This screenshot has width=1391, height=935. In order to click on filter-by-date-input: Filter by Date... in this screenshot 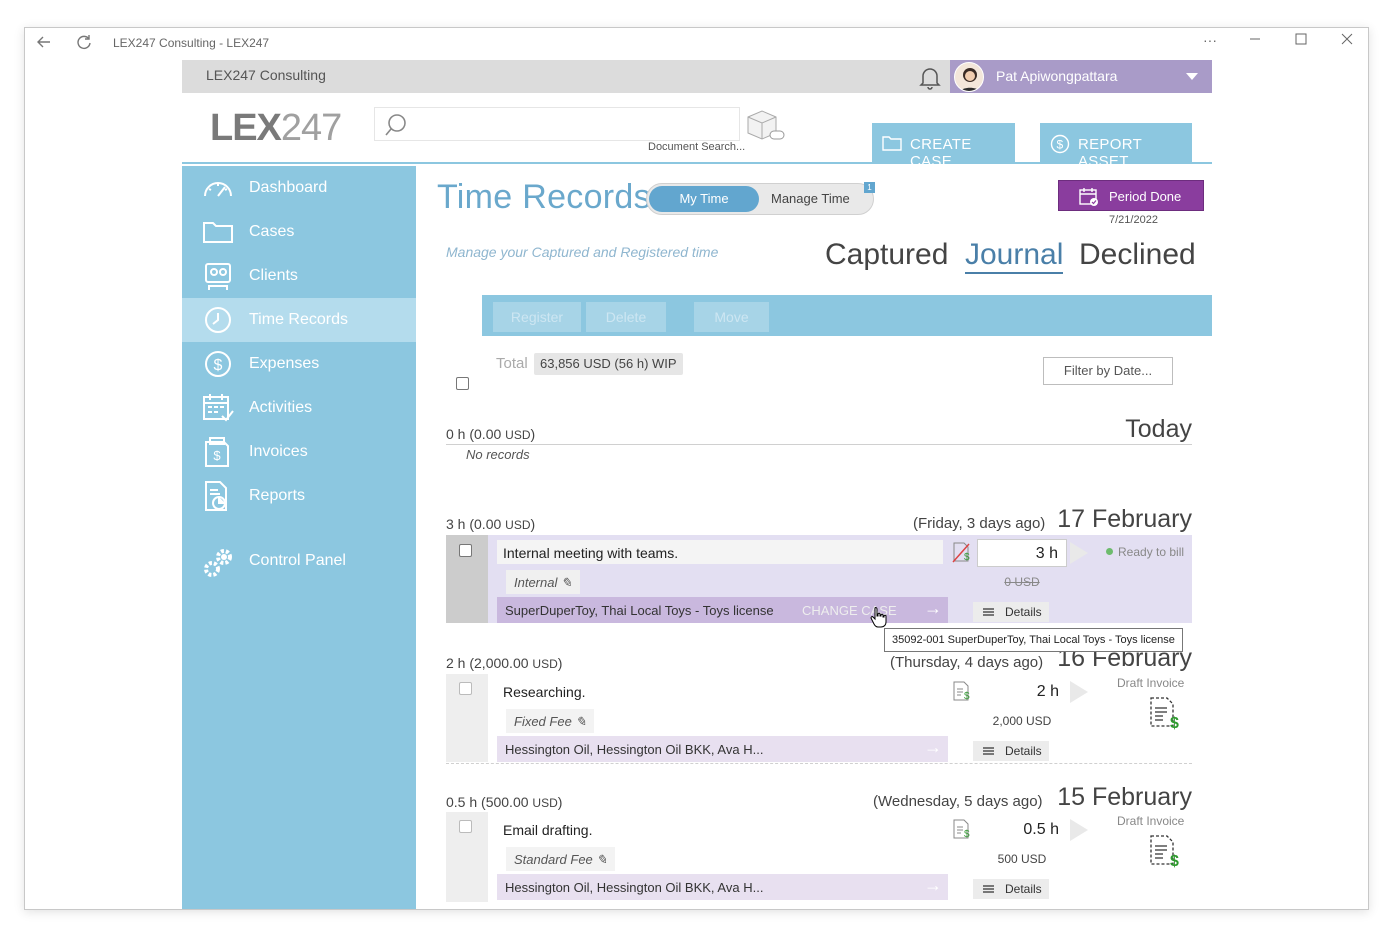, I will do `click(1108, 371)`.